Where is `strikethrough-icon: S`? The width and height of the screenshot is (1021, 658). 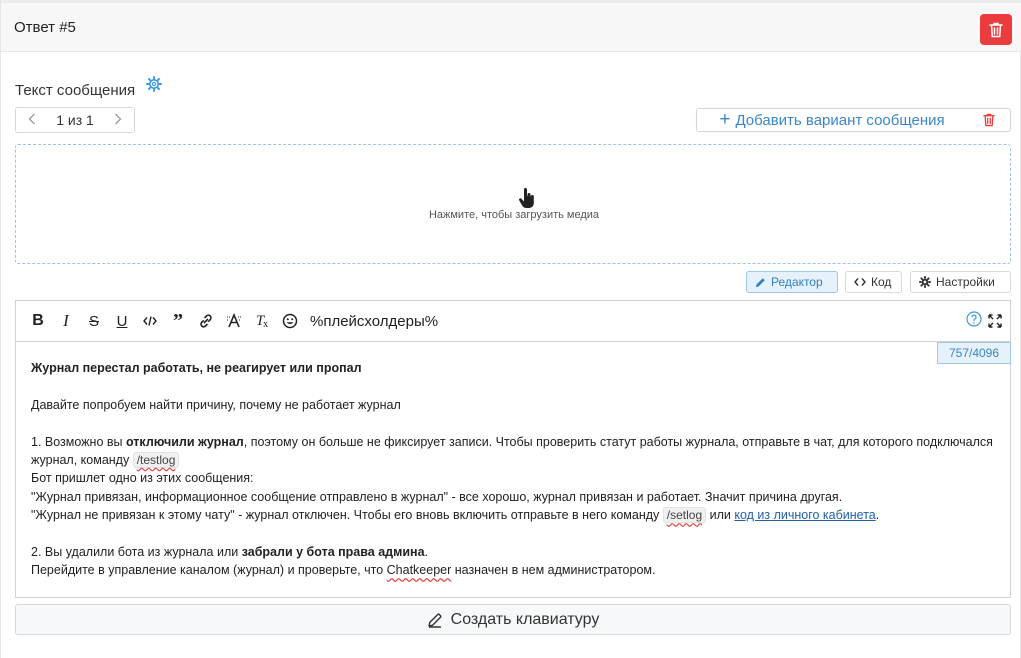 strikethrough-icon: S is located at coordinates (94, 321).